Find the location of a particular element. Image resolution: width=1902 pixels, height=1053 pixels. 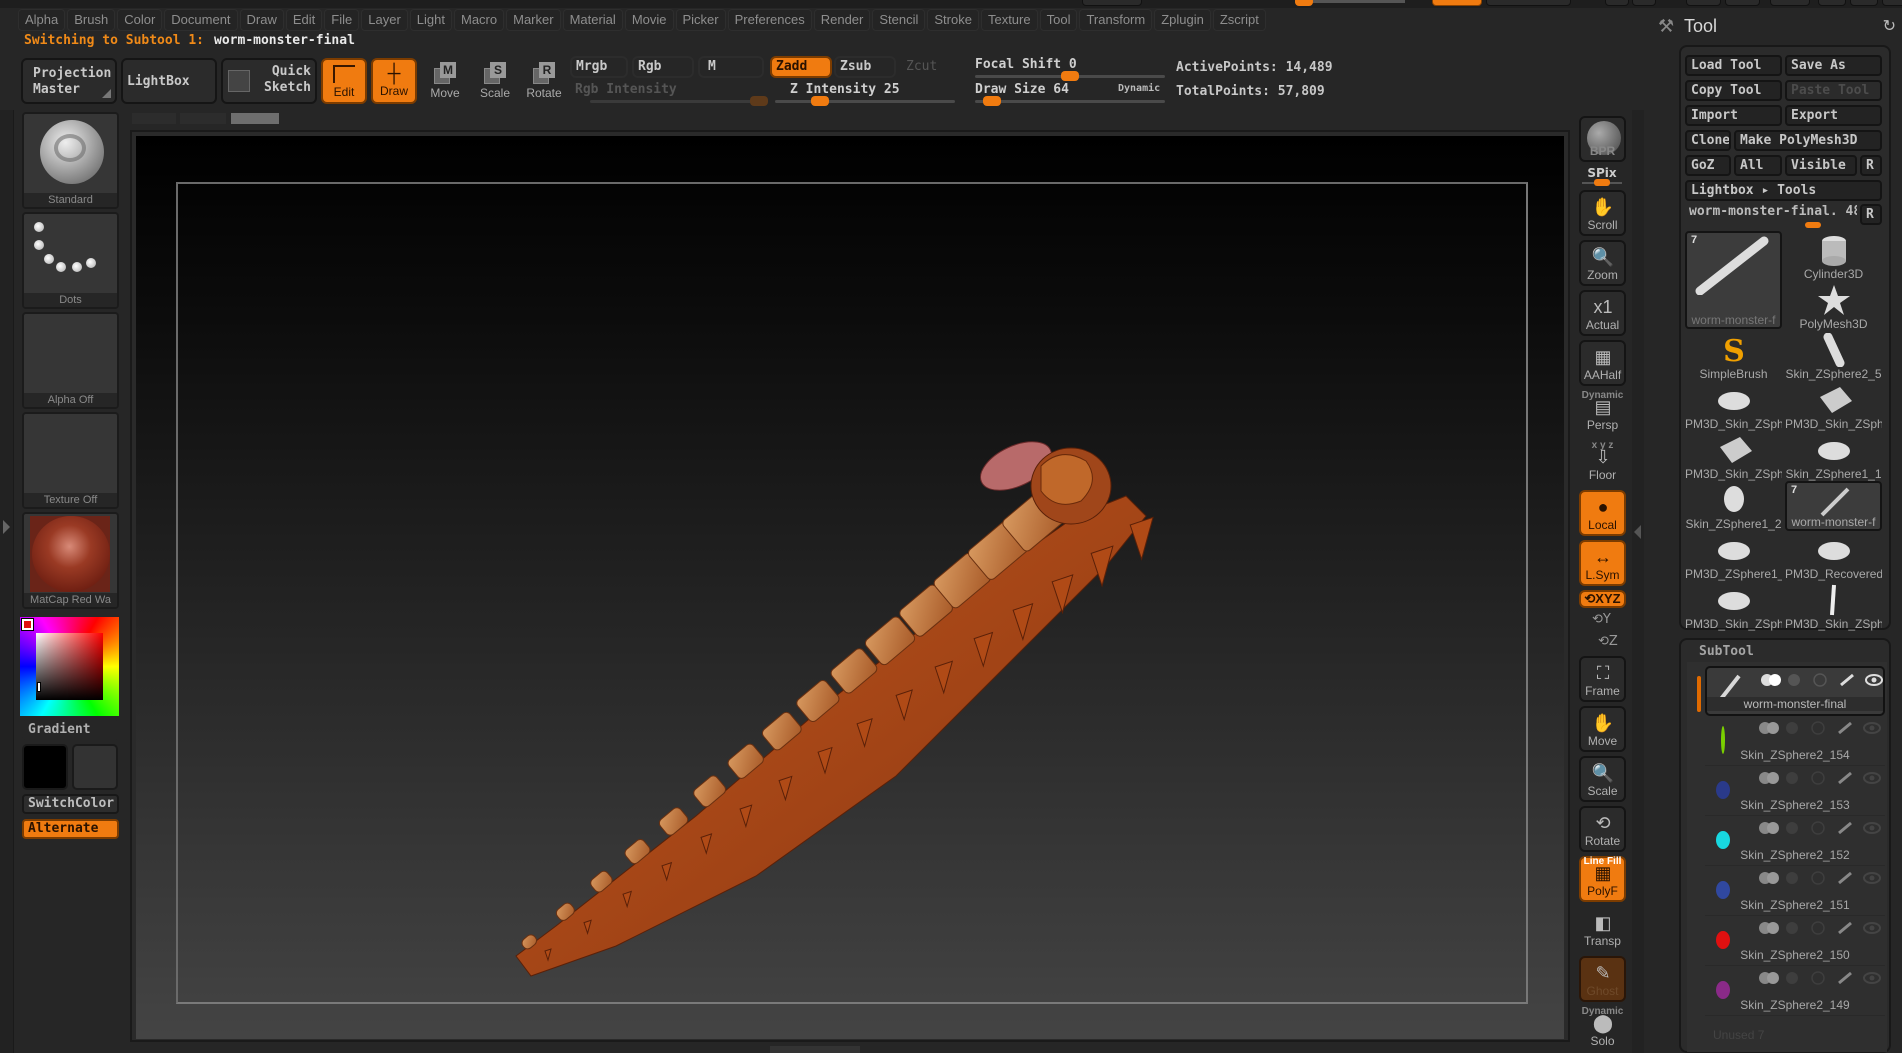

tool-palette-header: ⚒ Tool ↻ is located at coordinates (1773, 27).